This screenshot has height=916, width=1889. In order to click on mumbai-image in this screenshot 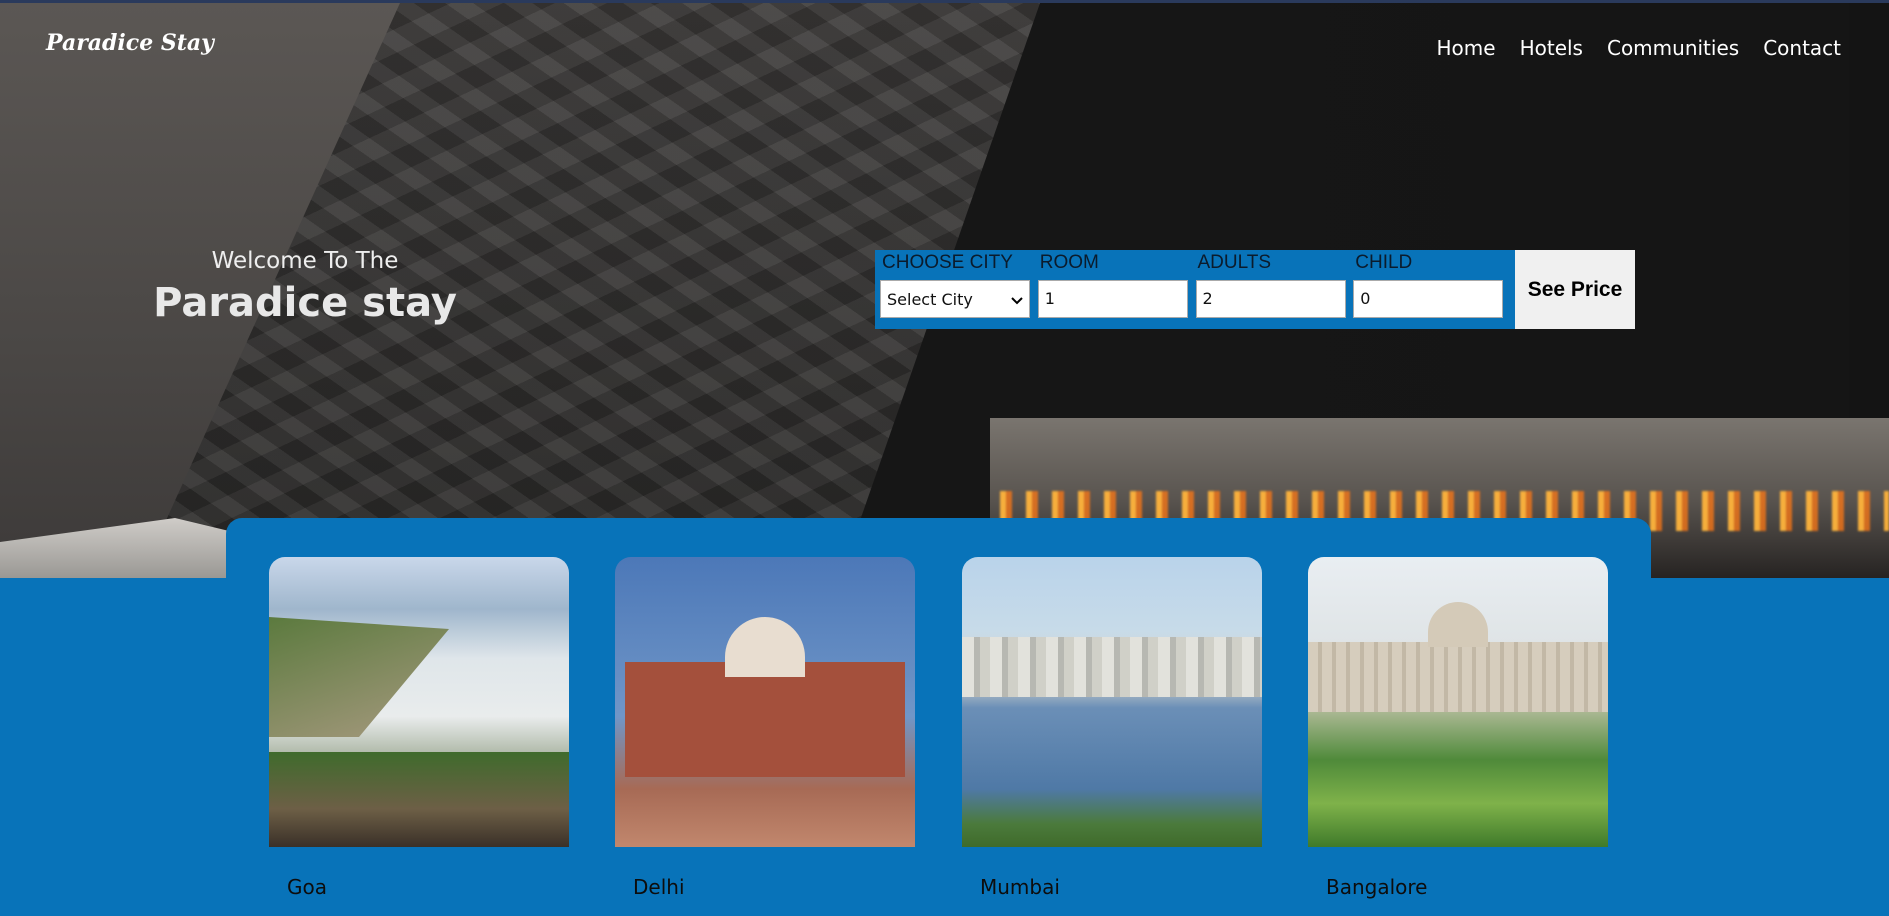, I will do `click(1112, 702)`.